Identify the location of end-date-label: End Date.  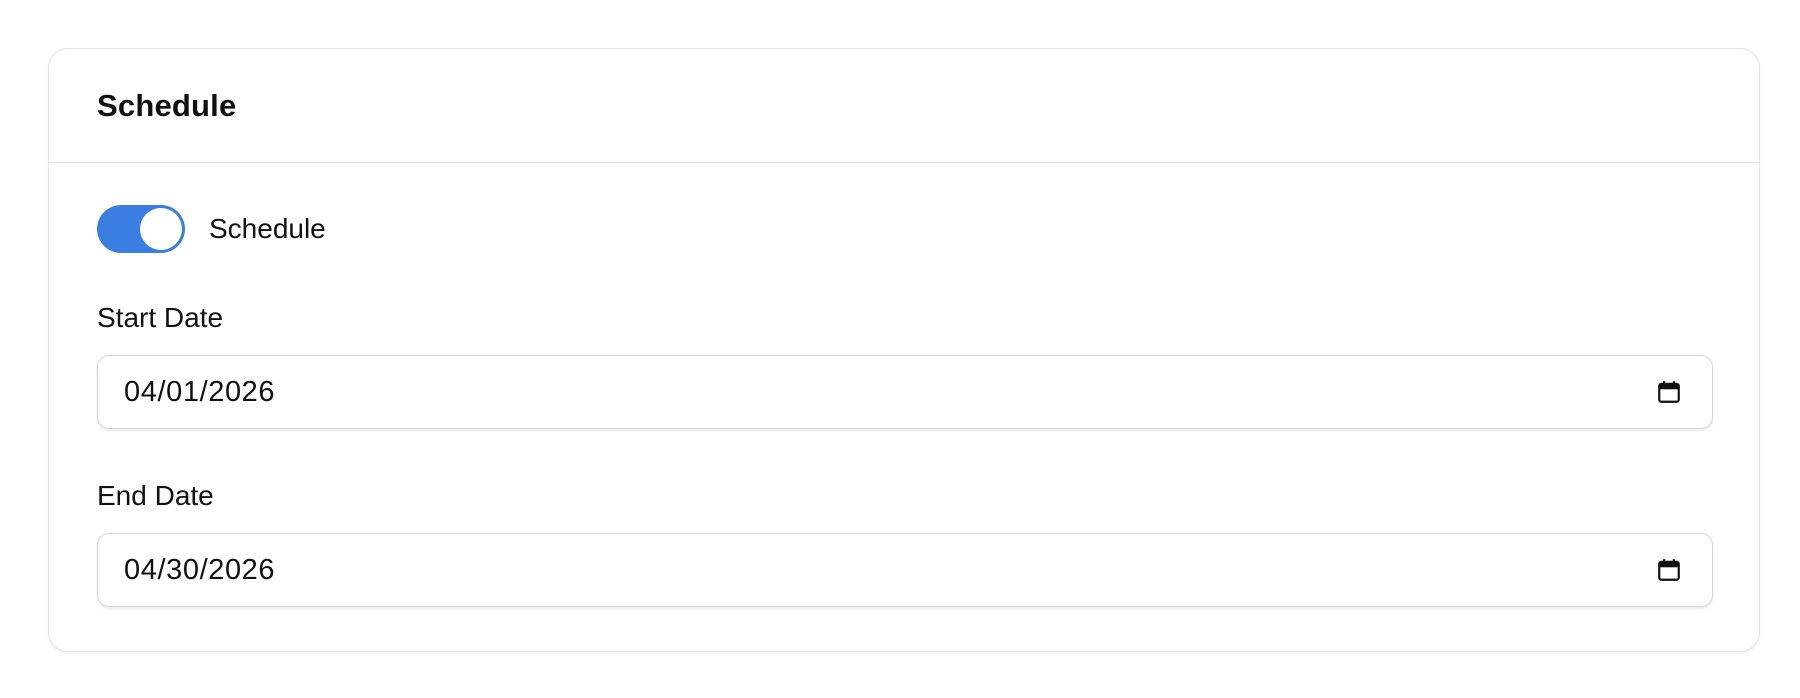
(155, 495).